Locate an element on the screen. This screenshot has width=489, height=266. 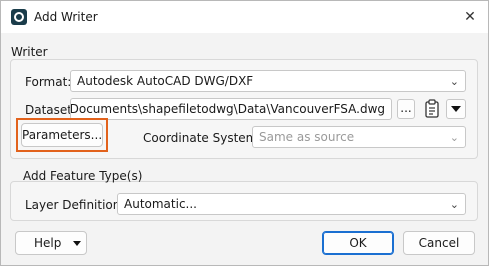
ok-button: OK is located at coordinates (358, 243).